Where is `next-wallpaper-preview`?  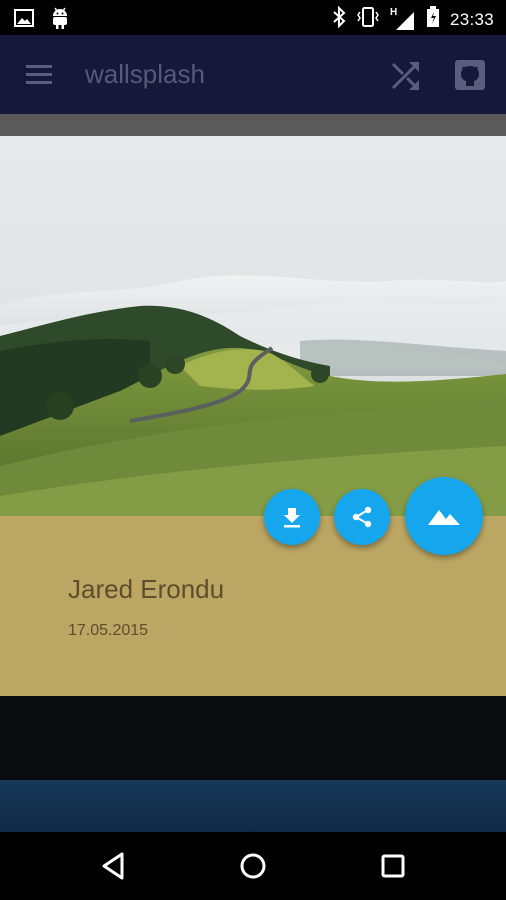 next-wallpaper-preview is located at coordinates (253, 806).